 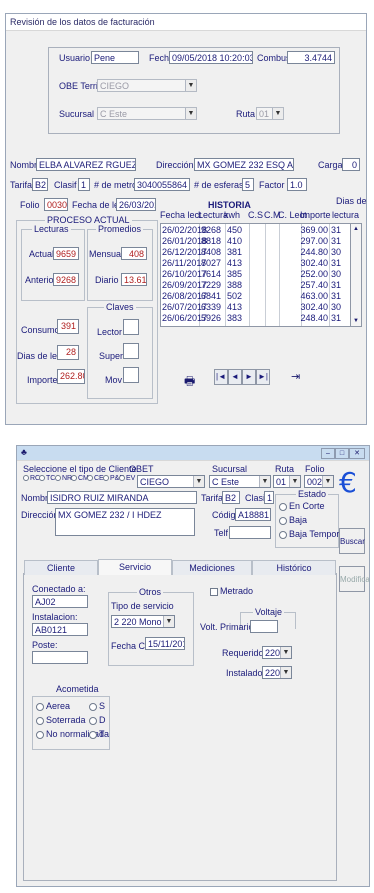 What do you see at coordinates (122, 497) in the screenshot?
I see `nombre-field: ISIDRO RUIZ MIRANDA` at bounding box center [122, 497].